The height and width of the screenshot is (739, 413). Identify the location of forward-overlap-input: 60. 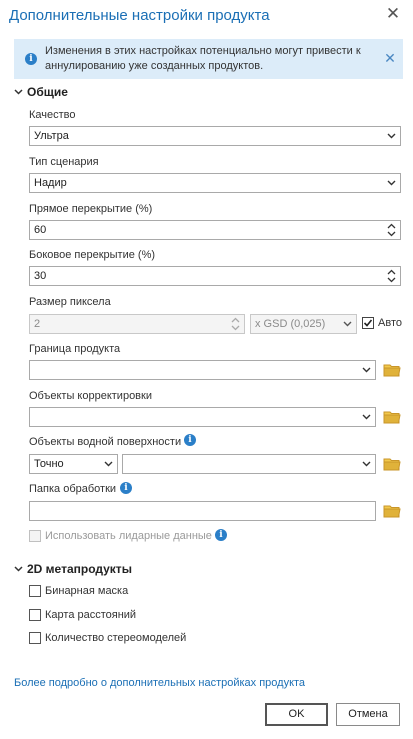
(215, 230).